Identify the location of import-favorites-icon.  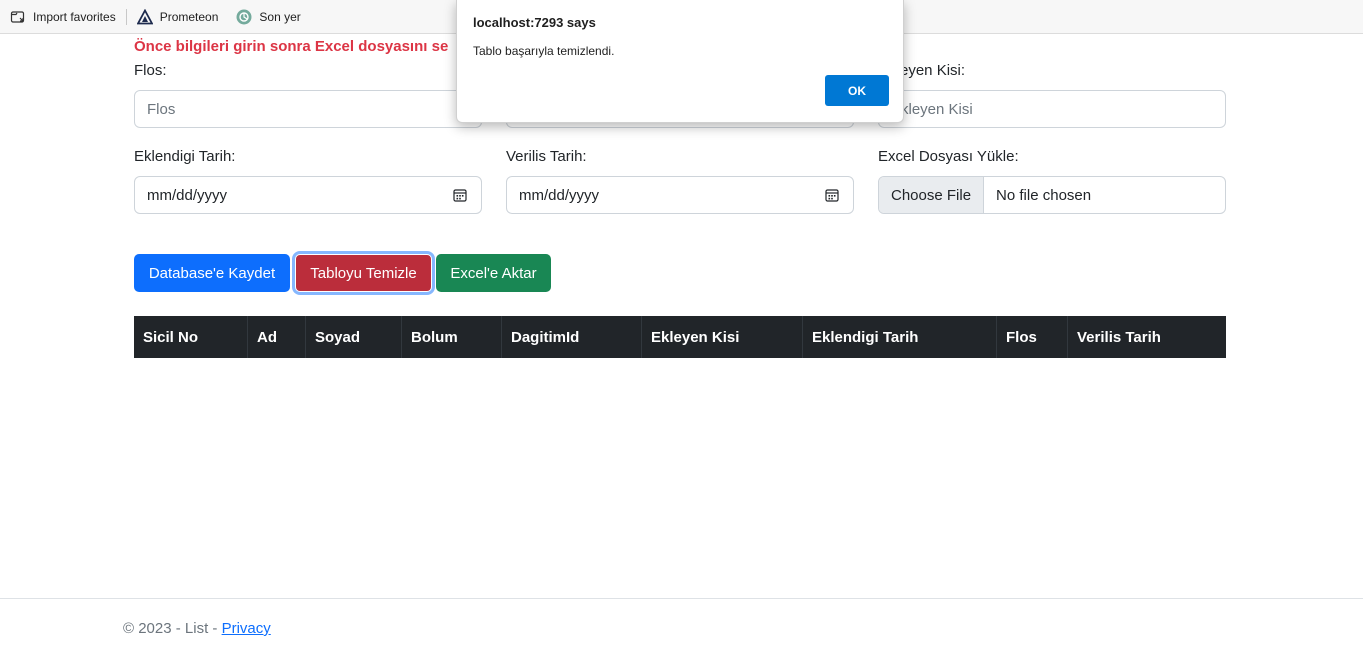
(18, 17).